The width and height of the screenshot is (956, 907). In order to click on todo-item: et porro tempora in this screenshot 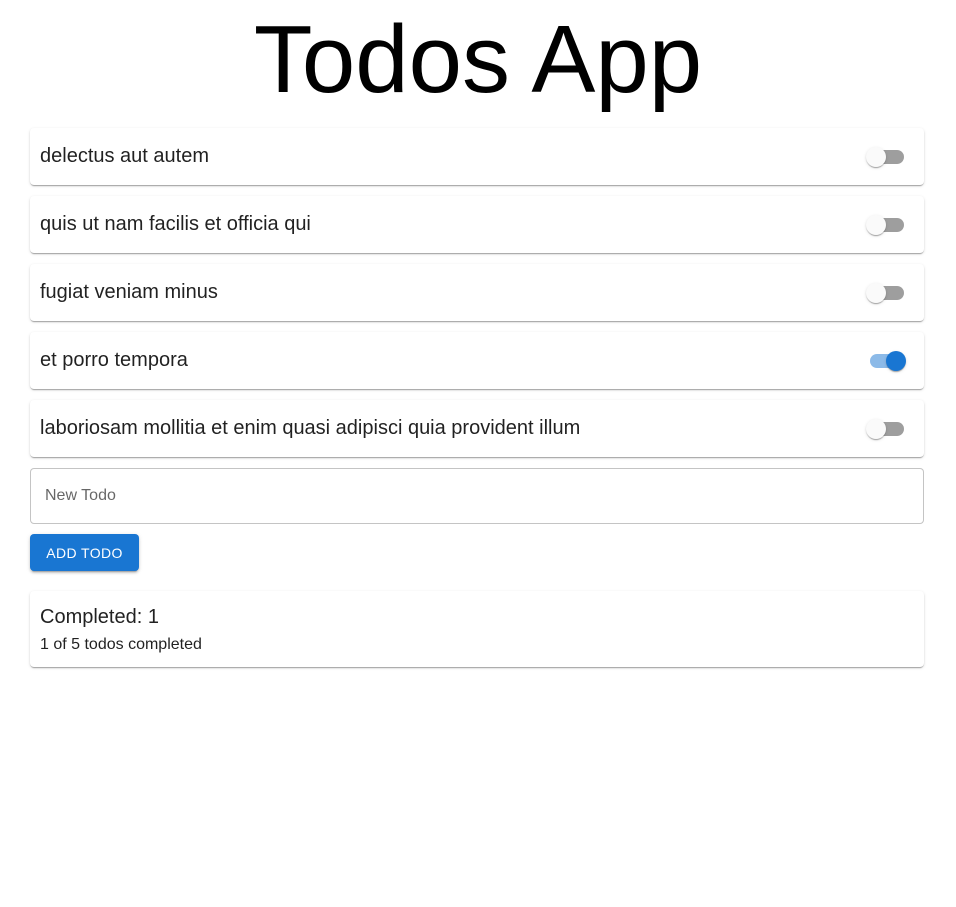, I will do `click(477, 360)`.